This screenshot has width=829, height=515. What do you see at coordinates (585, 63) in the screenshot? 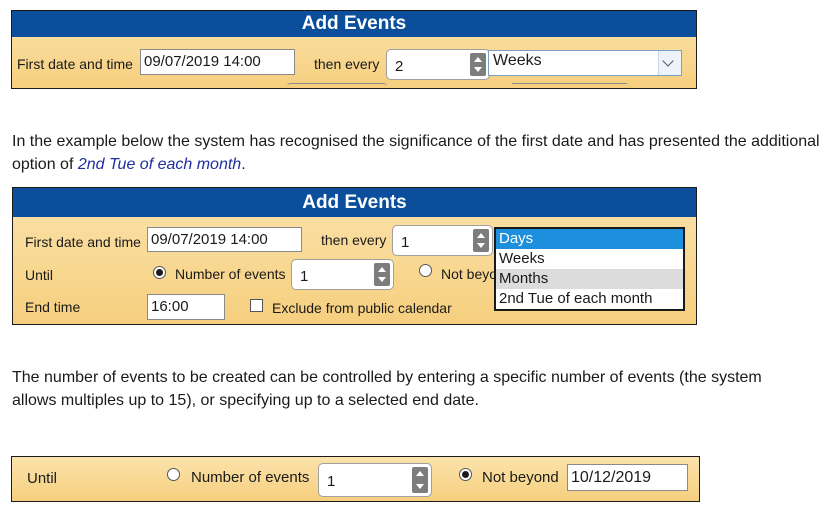
I see `unit-select: Weeks` at bounding box center [585, 63].